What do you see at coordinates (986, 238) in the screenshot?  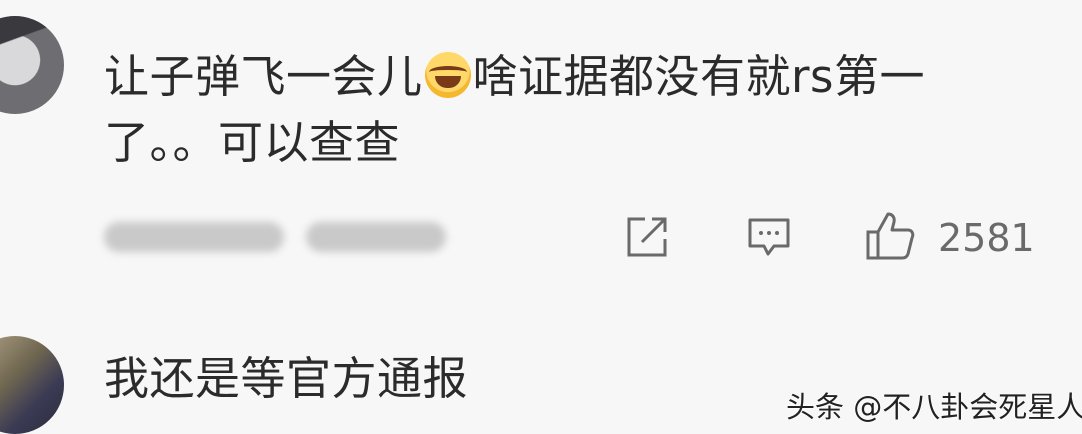 I see `like-count: 2581` at bounding box center [986, 238].